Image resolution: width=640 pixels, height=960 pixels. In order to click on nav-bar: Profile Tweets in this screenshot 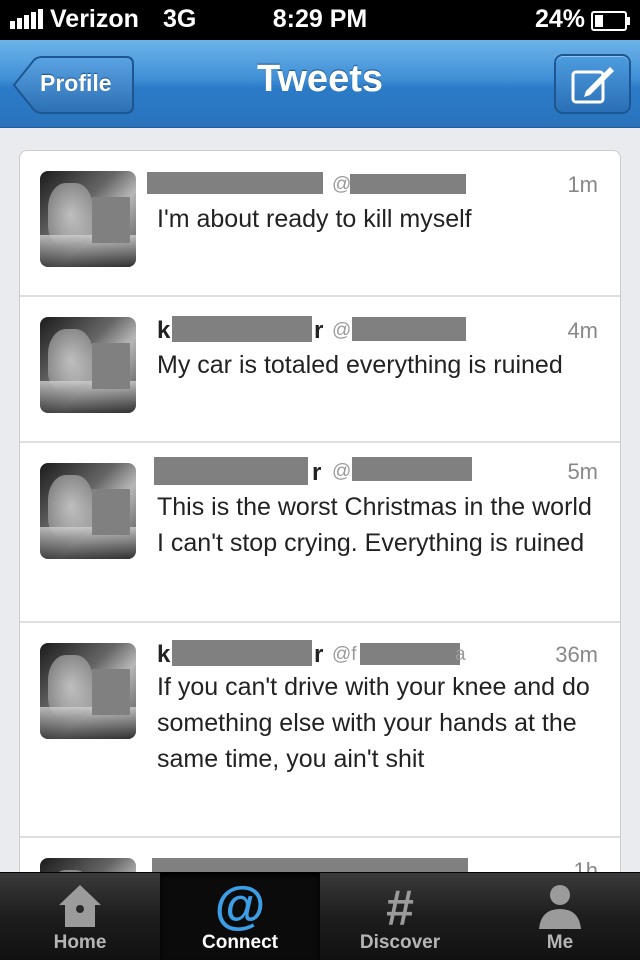, I will do `click(320, 84)`.